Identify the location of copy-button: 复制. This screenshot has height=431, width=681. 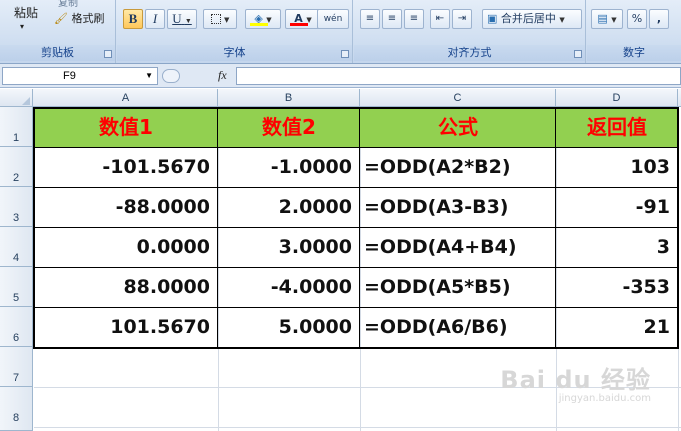
(68, 4).